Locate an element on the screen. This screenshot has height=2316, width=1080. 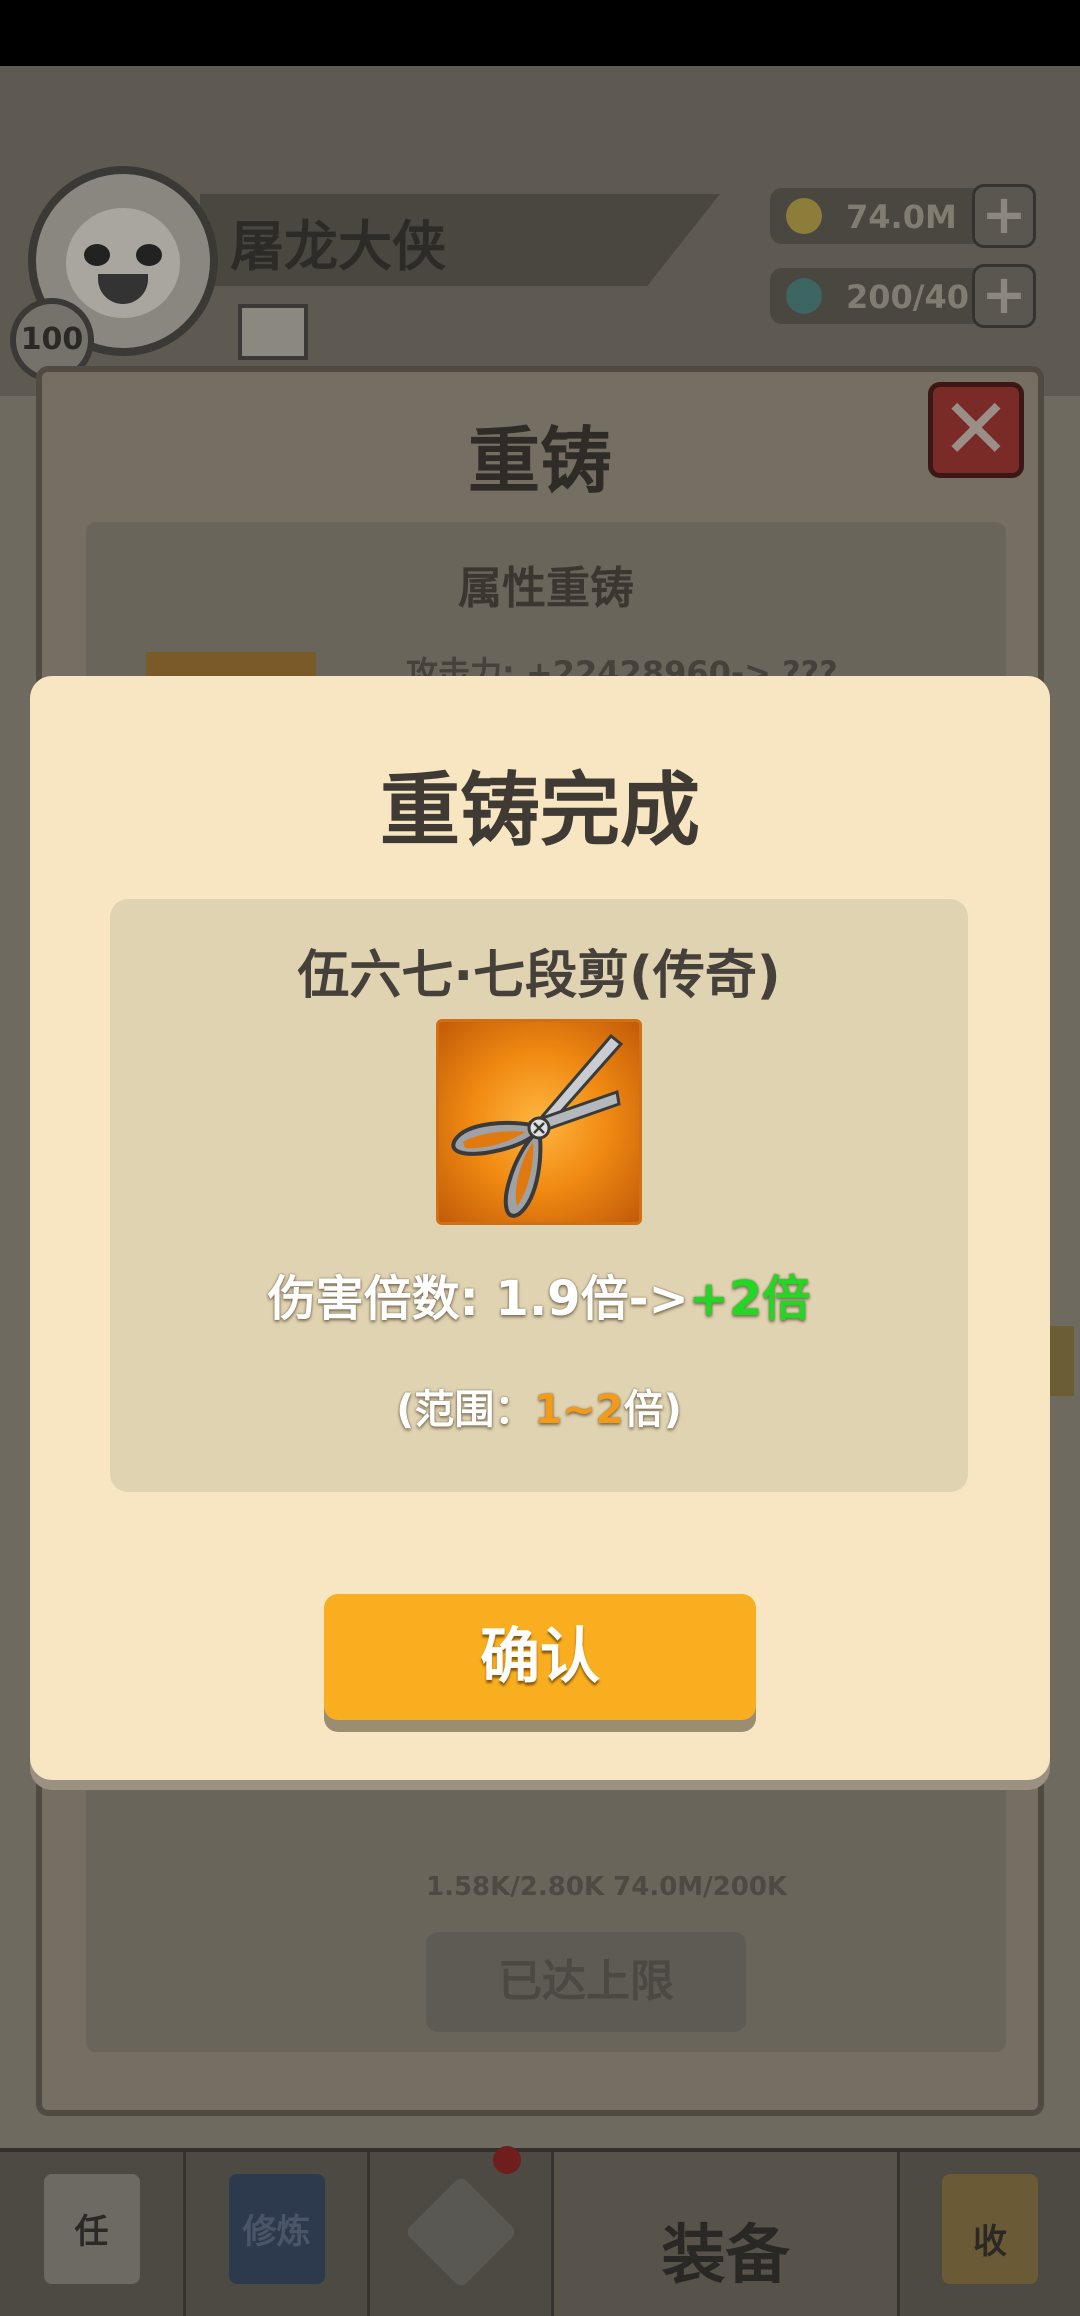
gem-resource: 200/40 + is located at coordinates (903, 296).